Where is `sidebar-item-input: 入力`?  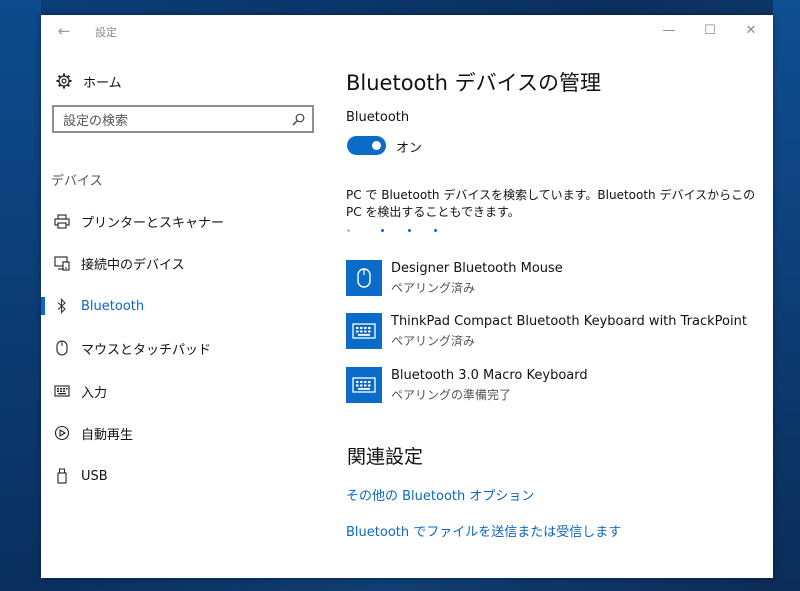
sidebar-item-input: 入力 is located at coordinates (186, 391).